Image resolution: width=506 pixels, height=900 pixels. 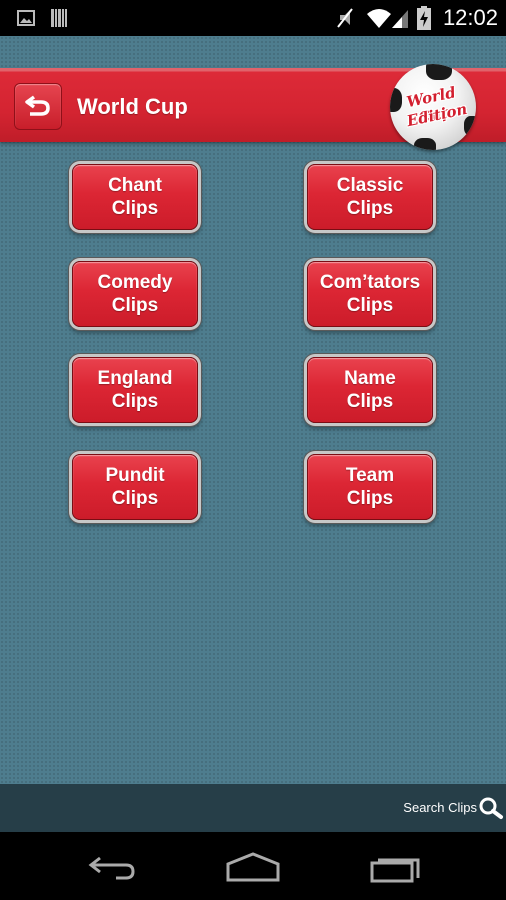 What do you see at coordinates (113, 871) in the screenshot?
I see `back-icon` at bounding box center [113, 871].